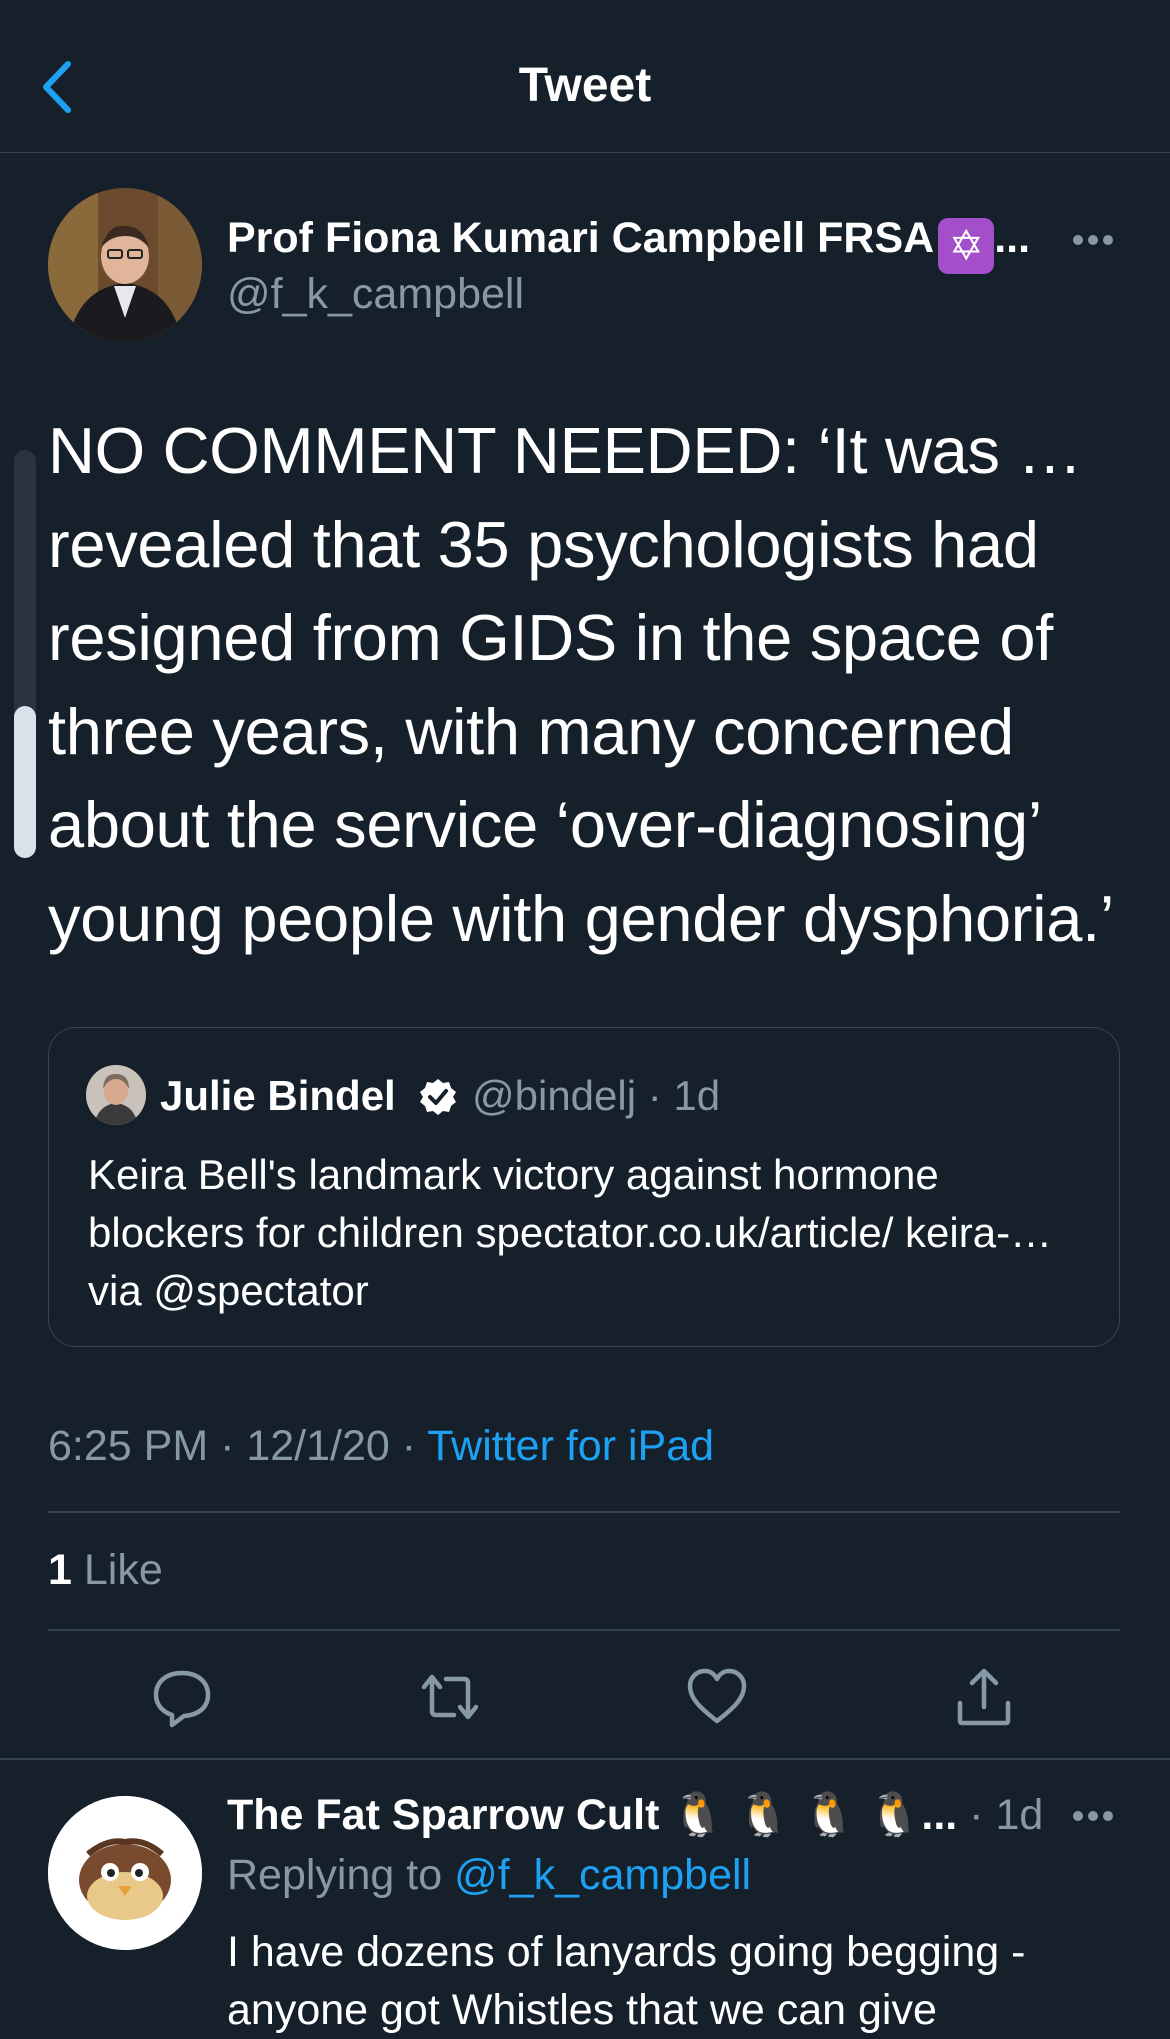 The height and width of the screenshot is (2039, 1170). Describe the element at coordinates (105, 1570) in the screenshot. I see `likes-count: 1 Like` at that location.